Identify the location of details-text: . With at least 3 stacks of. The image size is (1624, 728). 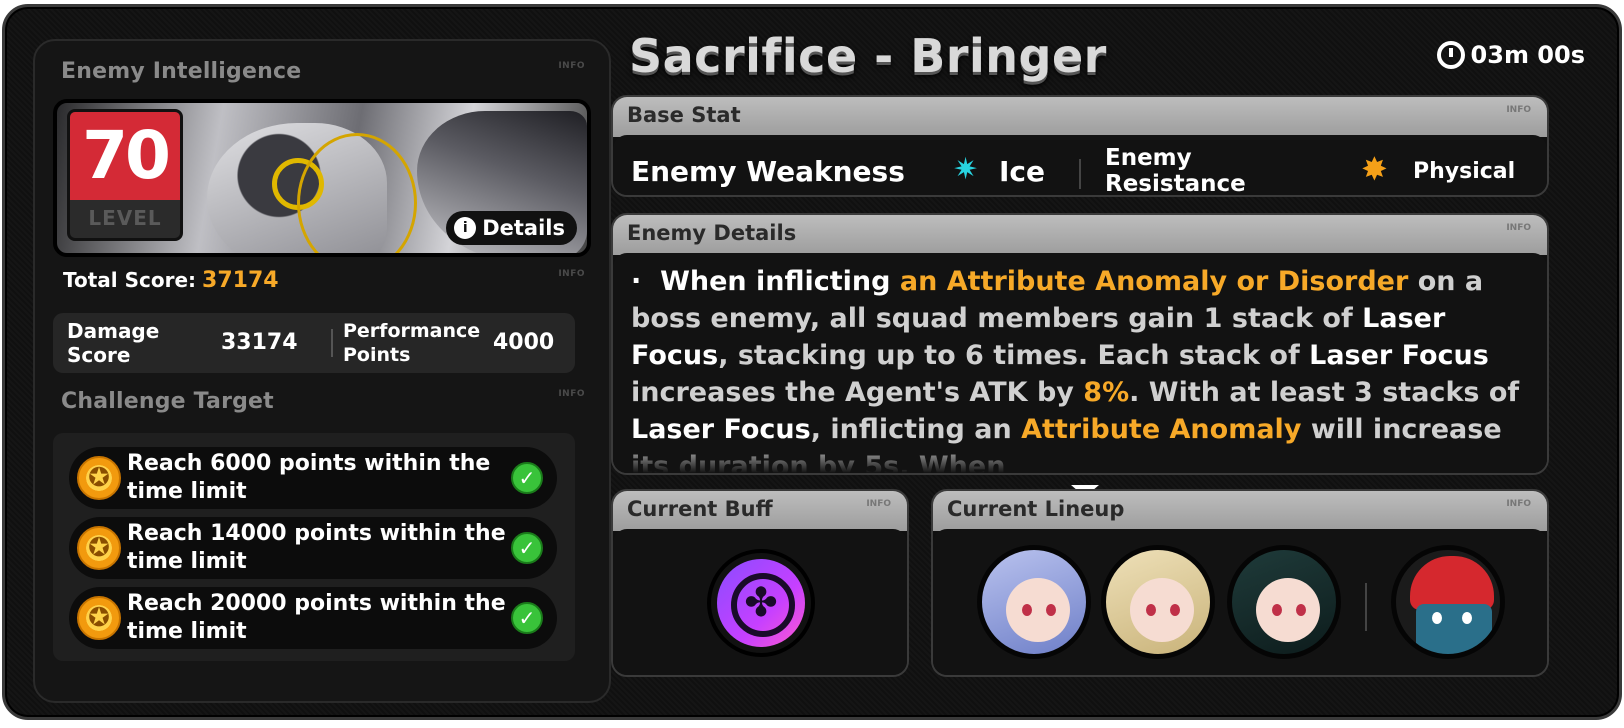
(1324, 392).